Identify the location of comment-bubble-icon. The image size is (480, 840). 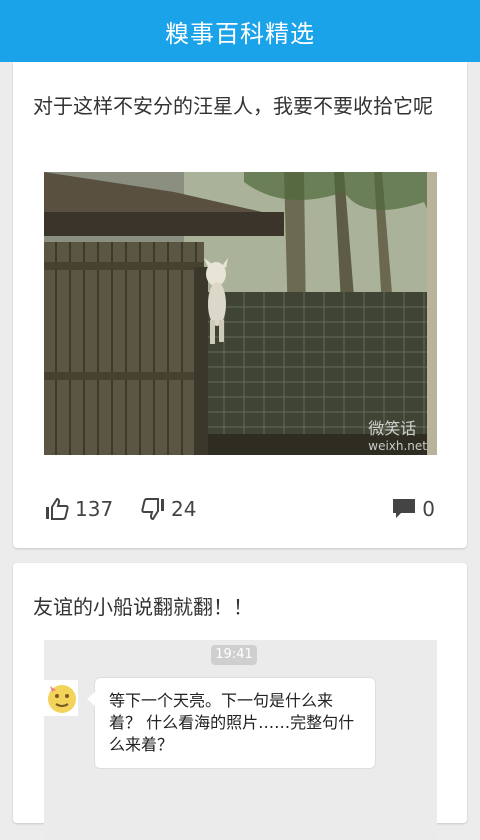
(404, 508).